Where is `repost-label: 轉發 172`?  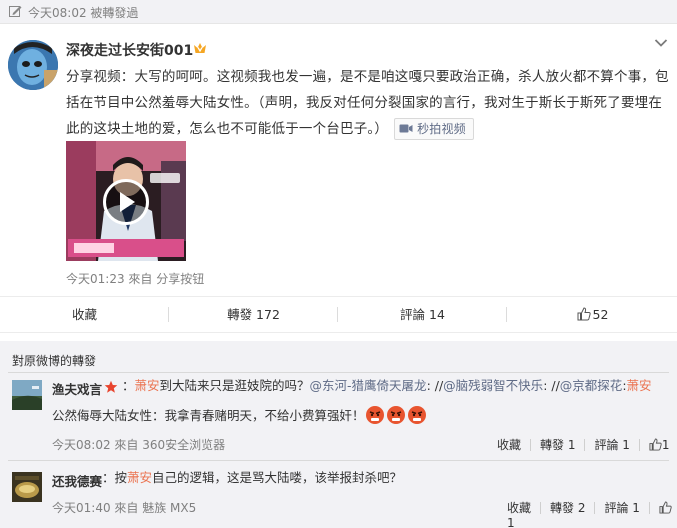 repost-label: 轉發 172 is located at coordinates (253, 314).